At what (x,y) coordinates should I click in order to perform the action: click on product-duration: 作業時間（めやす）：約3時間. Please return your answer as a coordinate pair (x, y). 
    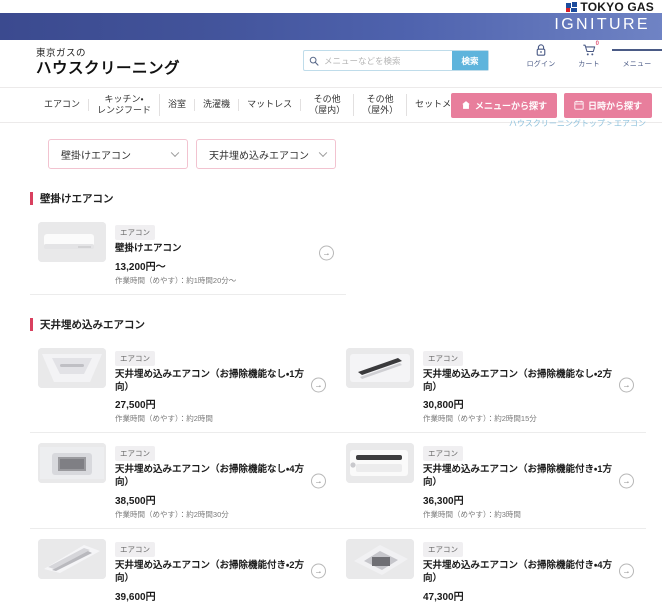
    Looking at the image, I should click on (472, 515).